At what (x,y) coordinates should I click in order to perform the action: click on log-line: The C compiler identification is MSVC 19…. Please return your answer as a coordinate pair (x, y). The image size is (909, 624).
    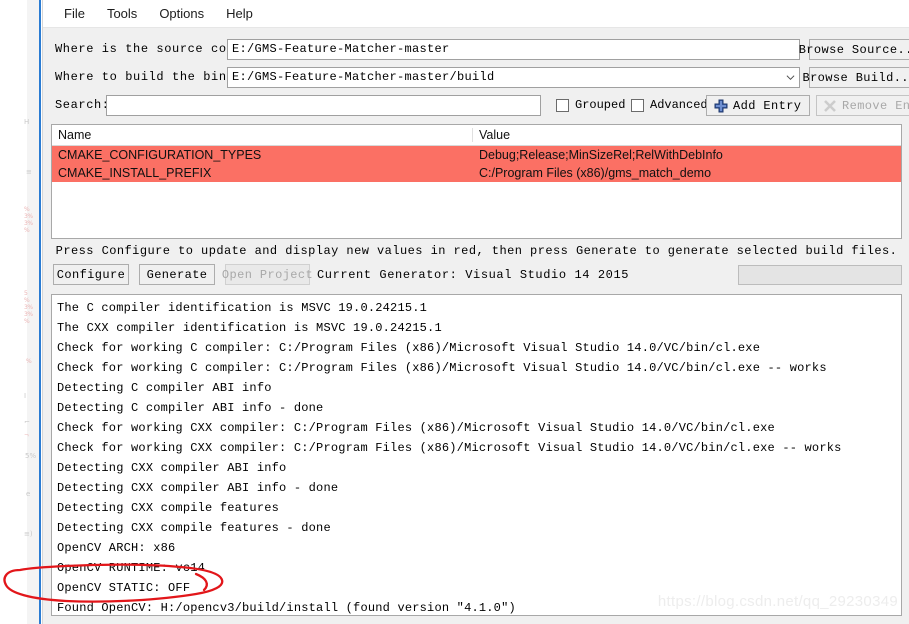
    Looking at the image, I should click on (242, 308).